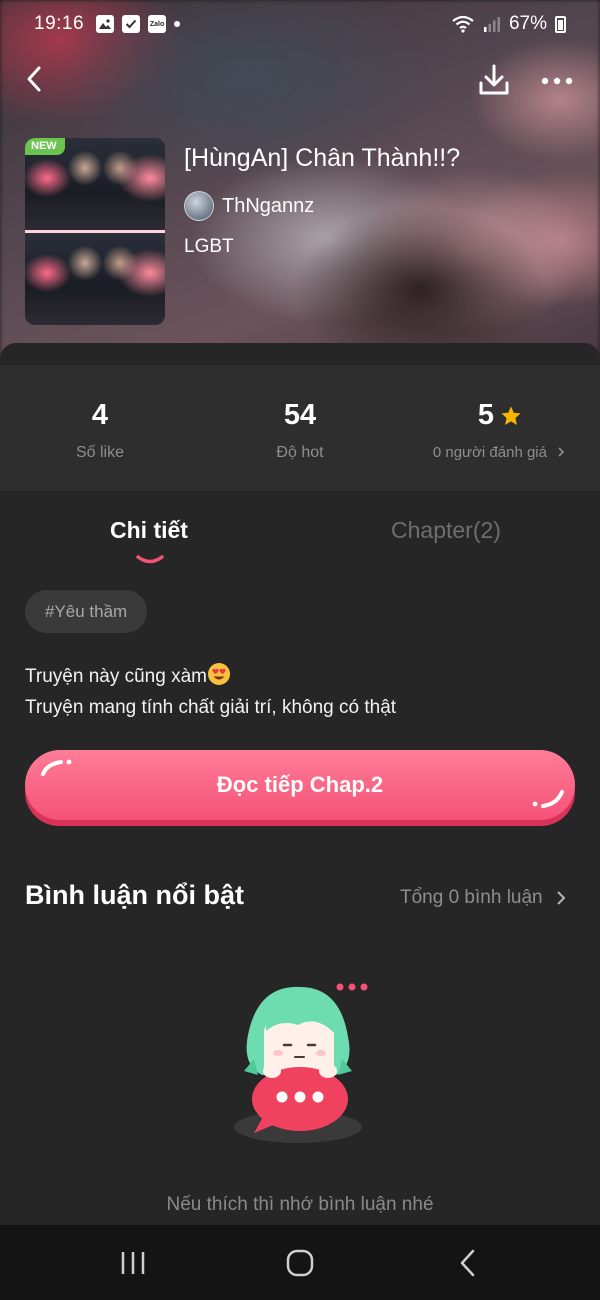  Describe the element at coordinates (560, 24) in the screenshot. I see `battery-icon` at that location.